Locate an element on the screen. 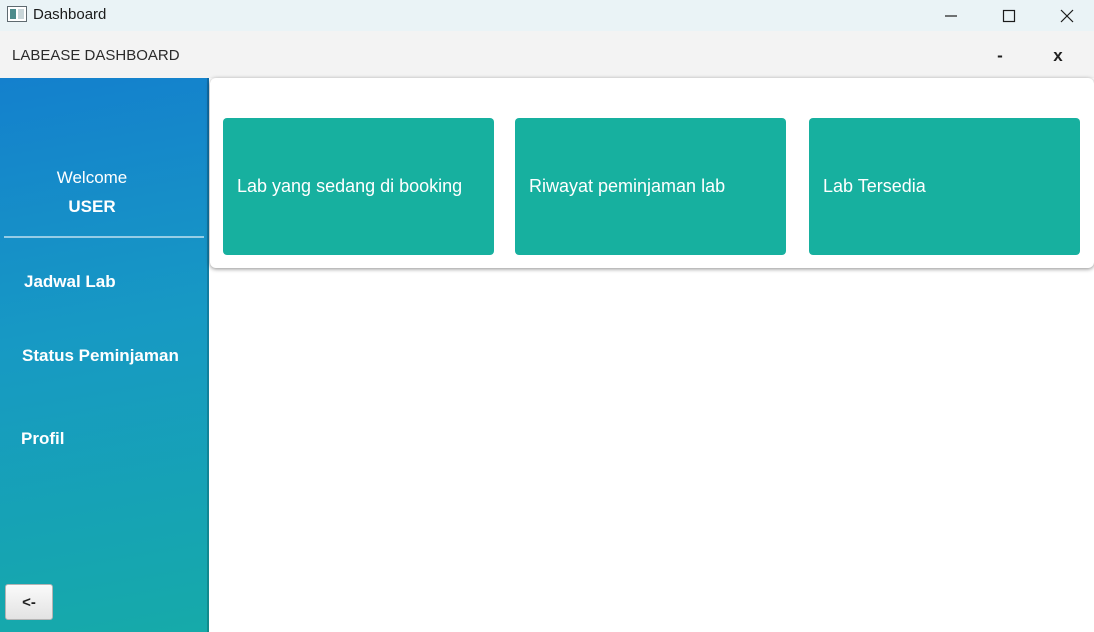 The image size is (1094, 632). app-window-icon is located at coordinates (17, 14).